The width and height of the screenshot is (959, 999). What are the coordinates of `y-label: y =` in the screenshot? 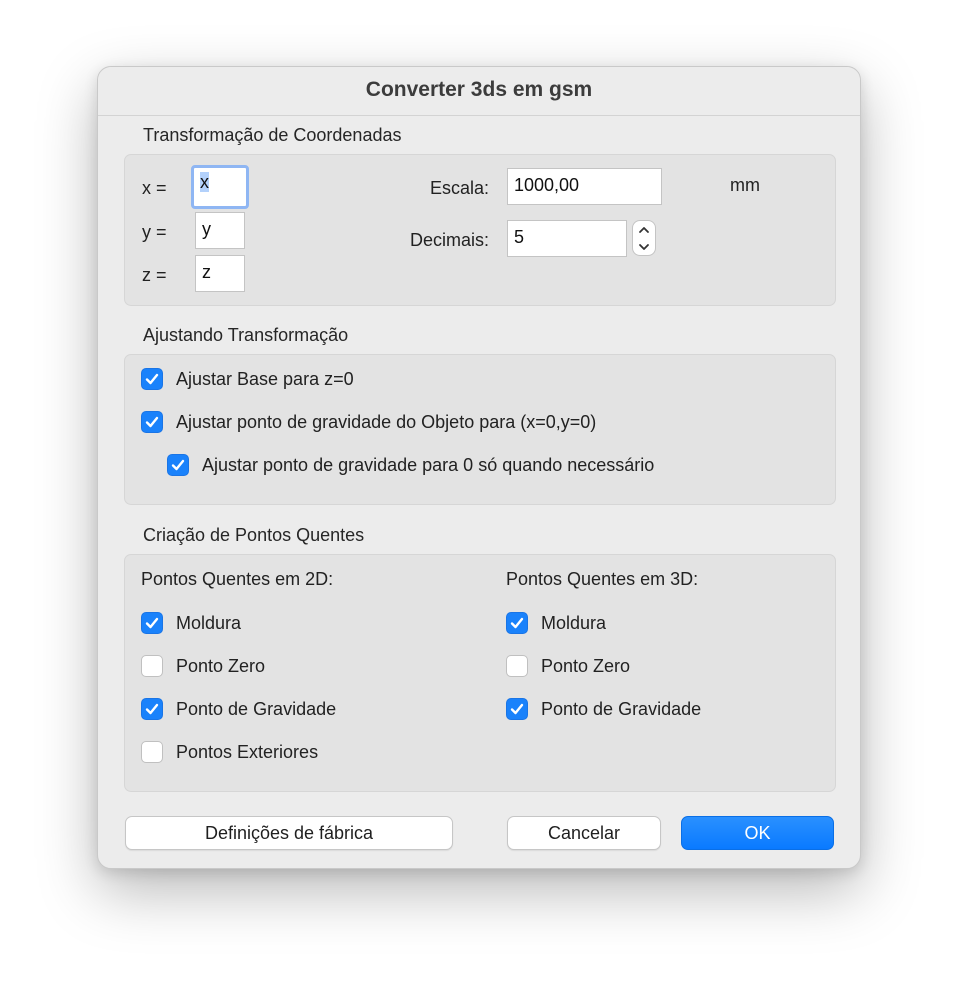 It's located at (154, 232).